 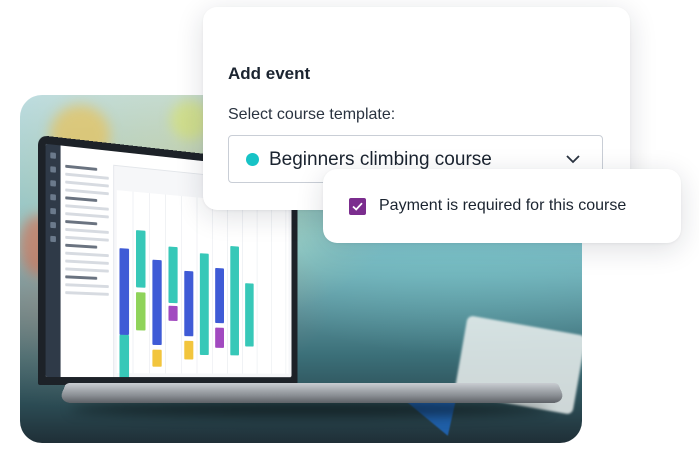 I want to click on payment-required-checkbox, so click(x=357, y=206).